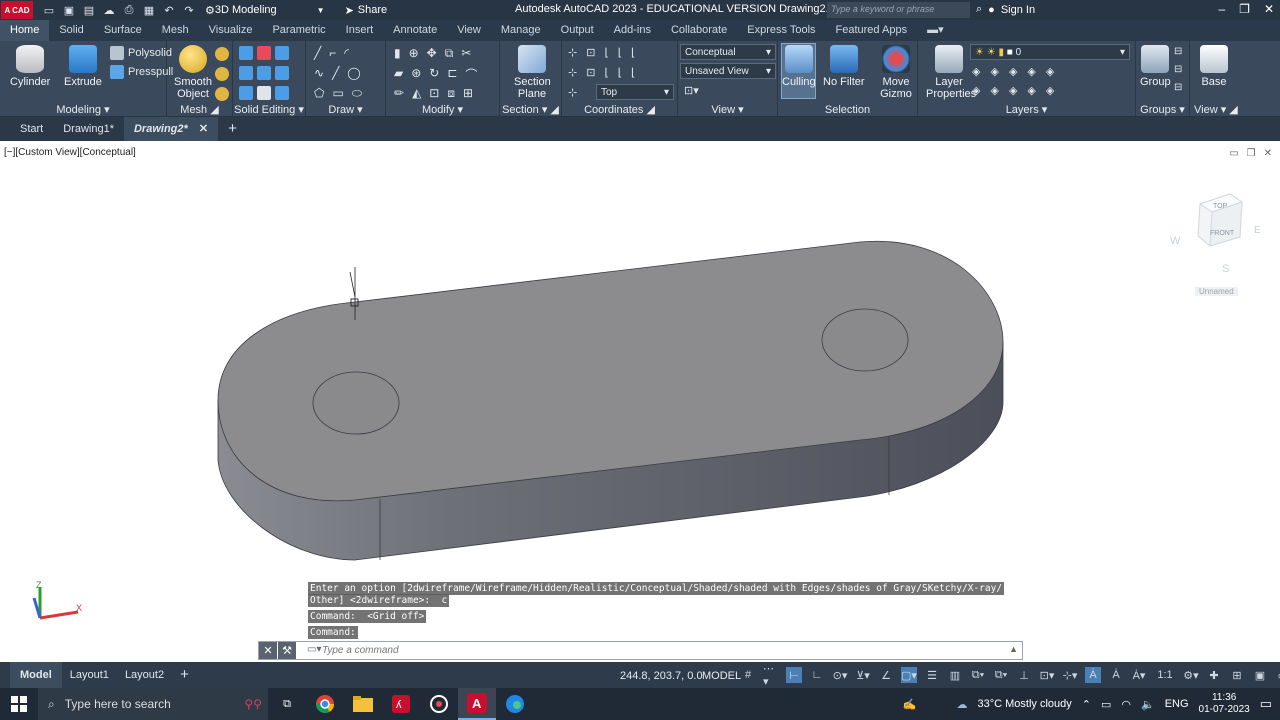 Image resolution: width=1280 pixels, height=720 pixels. I want to click on stretch-icon: ⊡, so click(434, 93).